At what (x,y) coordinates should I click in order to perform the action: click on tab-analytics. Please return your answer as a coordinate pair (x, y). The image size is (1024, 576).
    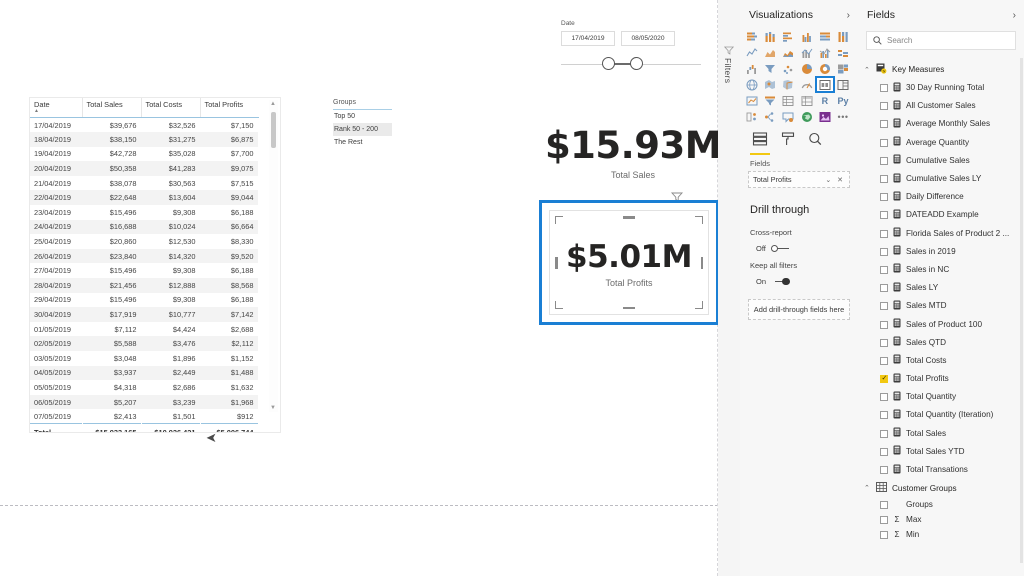
    Looking at the image, I should click on (815, 143).